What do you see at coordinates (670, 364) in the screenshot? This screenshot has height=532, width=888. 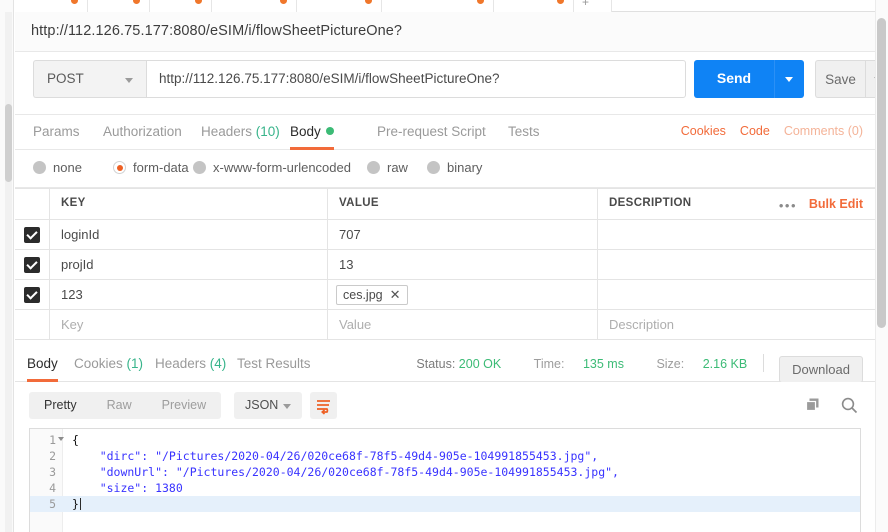 I see `size-label: Size:` at bounding box center [670, 364].